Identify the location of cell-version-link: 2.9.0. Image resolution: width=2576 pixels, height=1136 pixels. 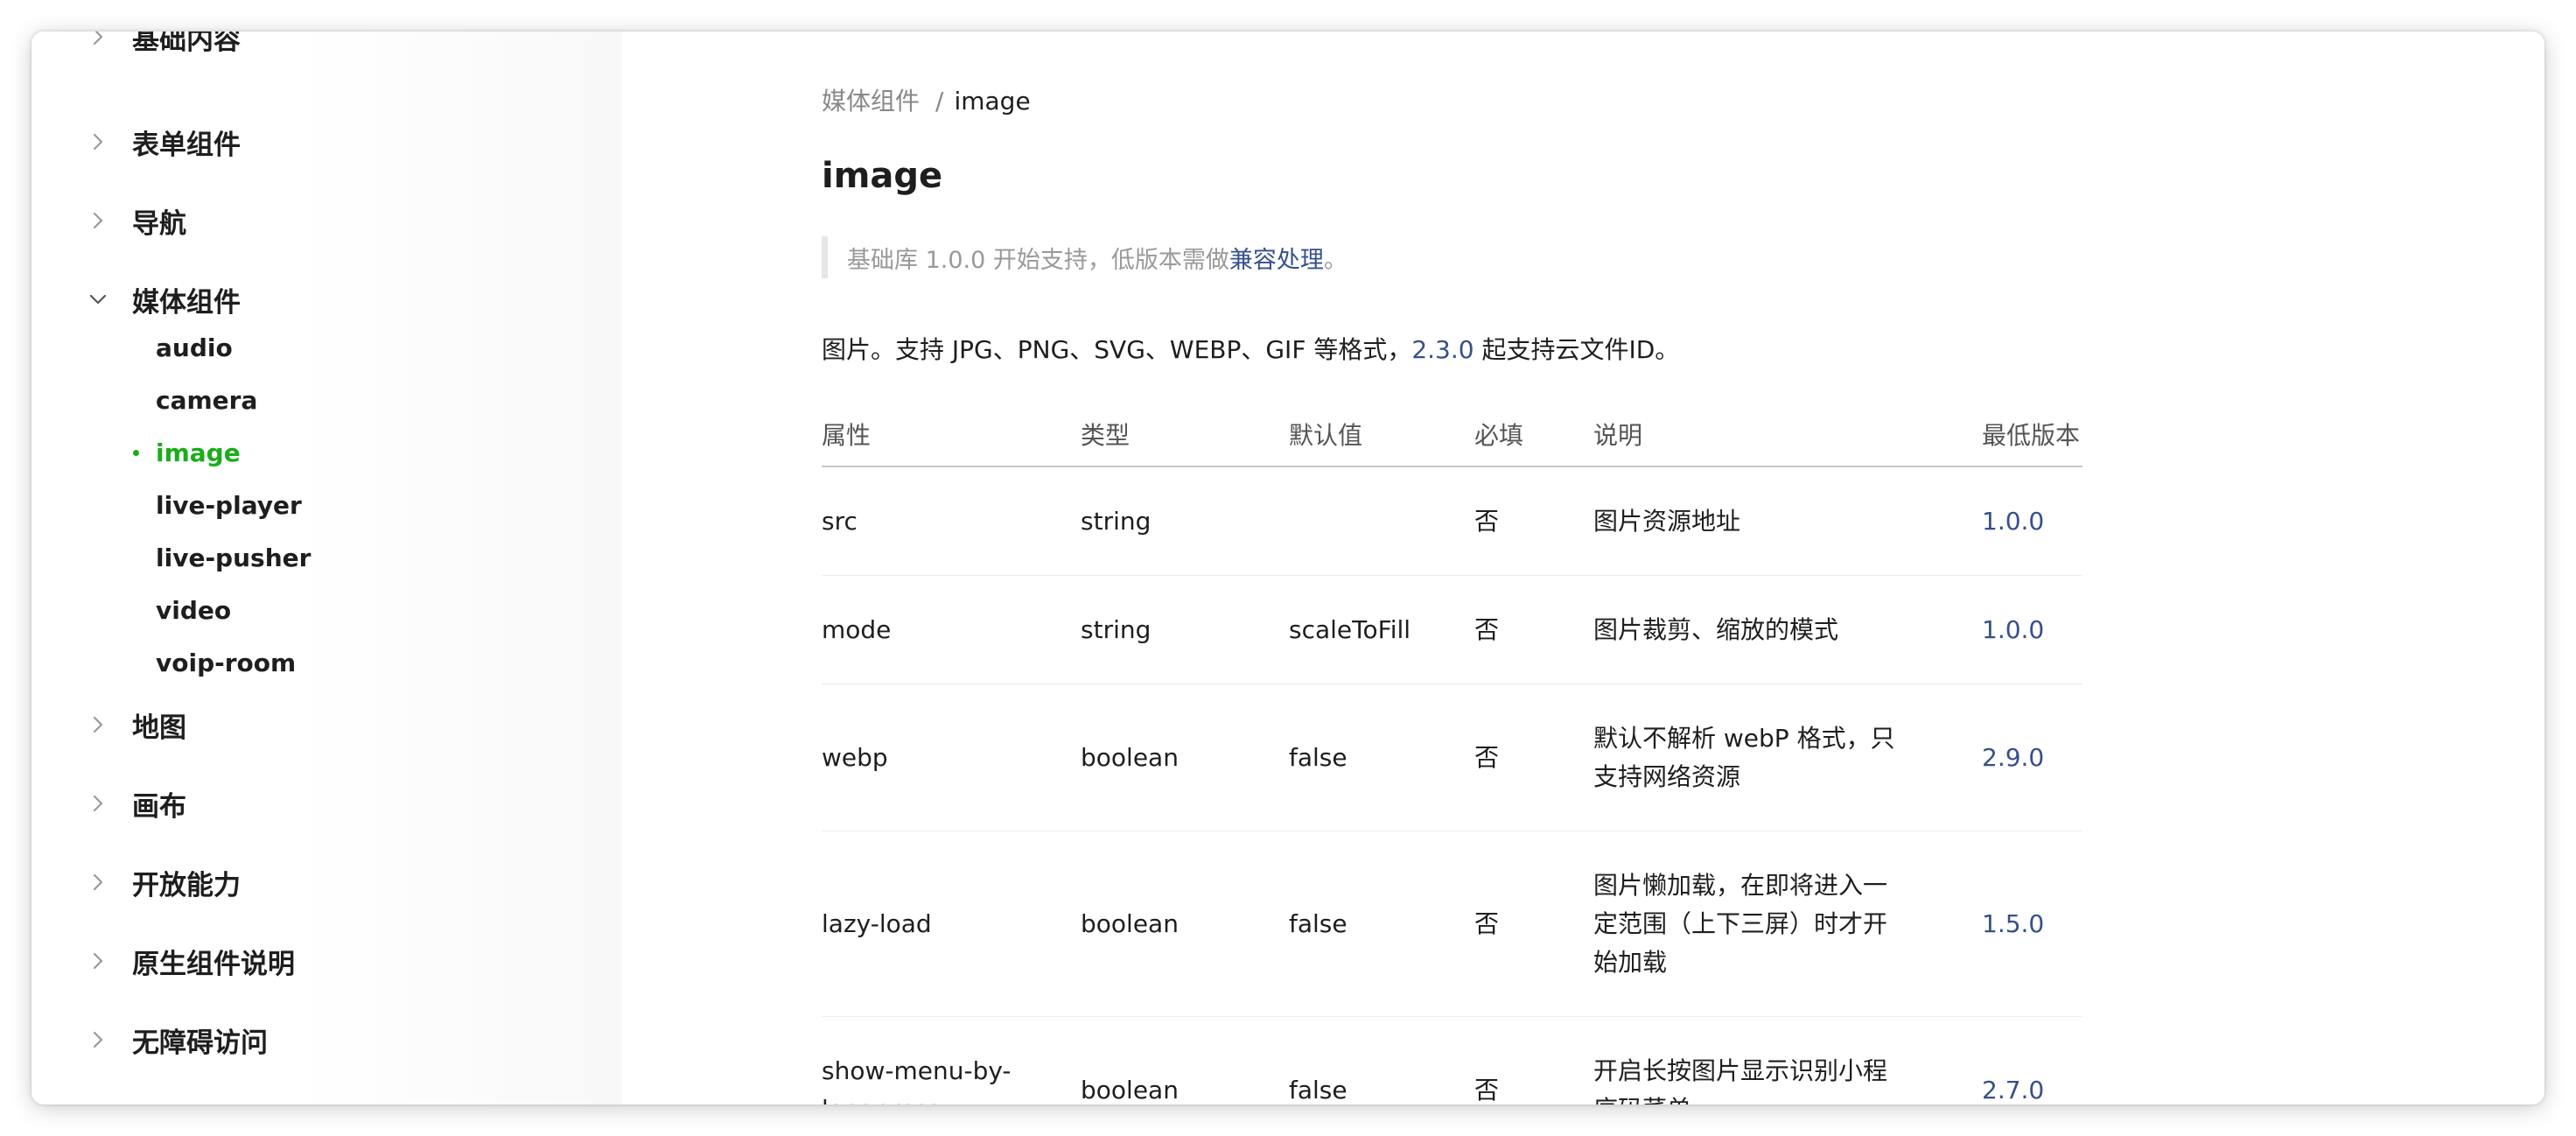
(2013, 758).